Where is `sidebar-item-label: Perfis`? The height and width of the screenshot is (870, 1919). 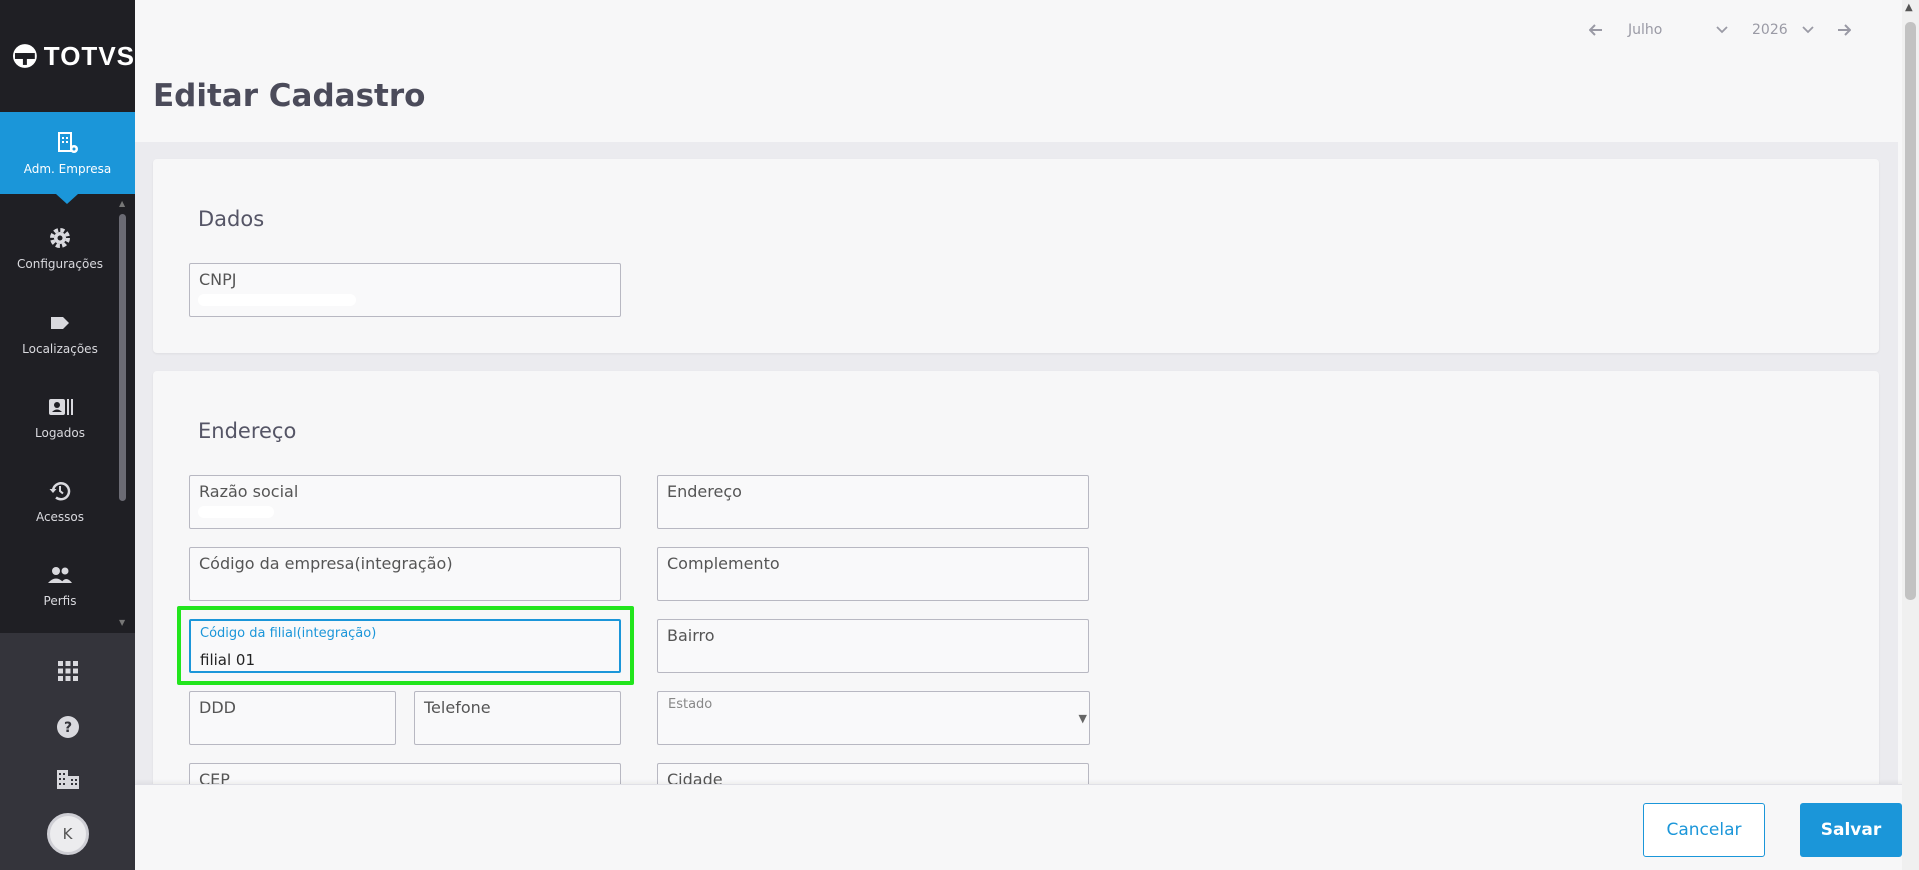
sidebar-item-label: Perfis is located at coordinates (60, 601).